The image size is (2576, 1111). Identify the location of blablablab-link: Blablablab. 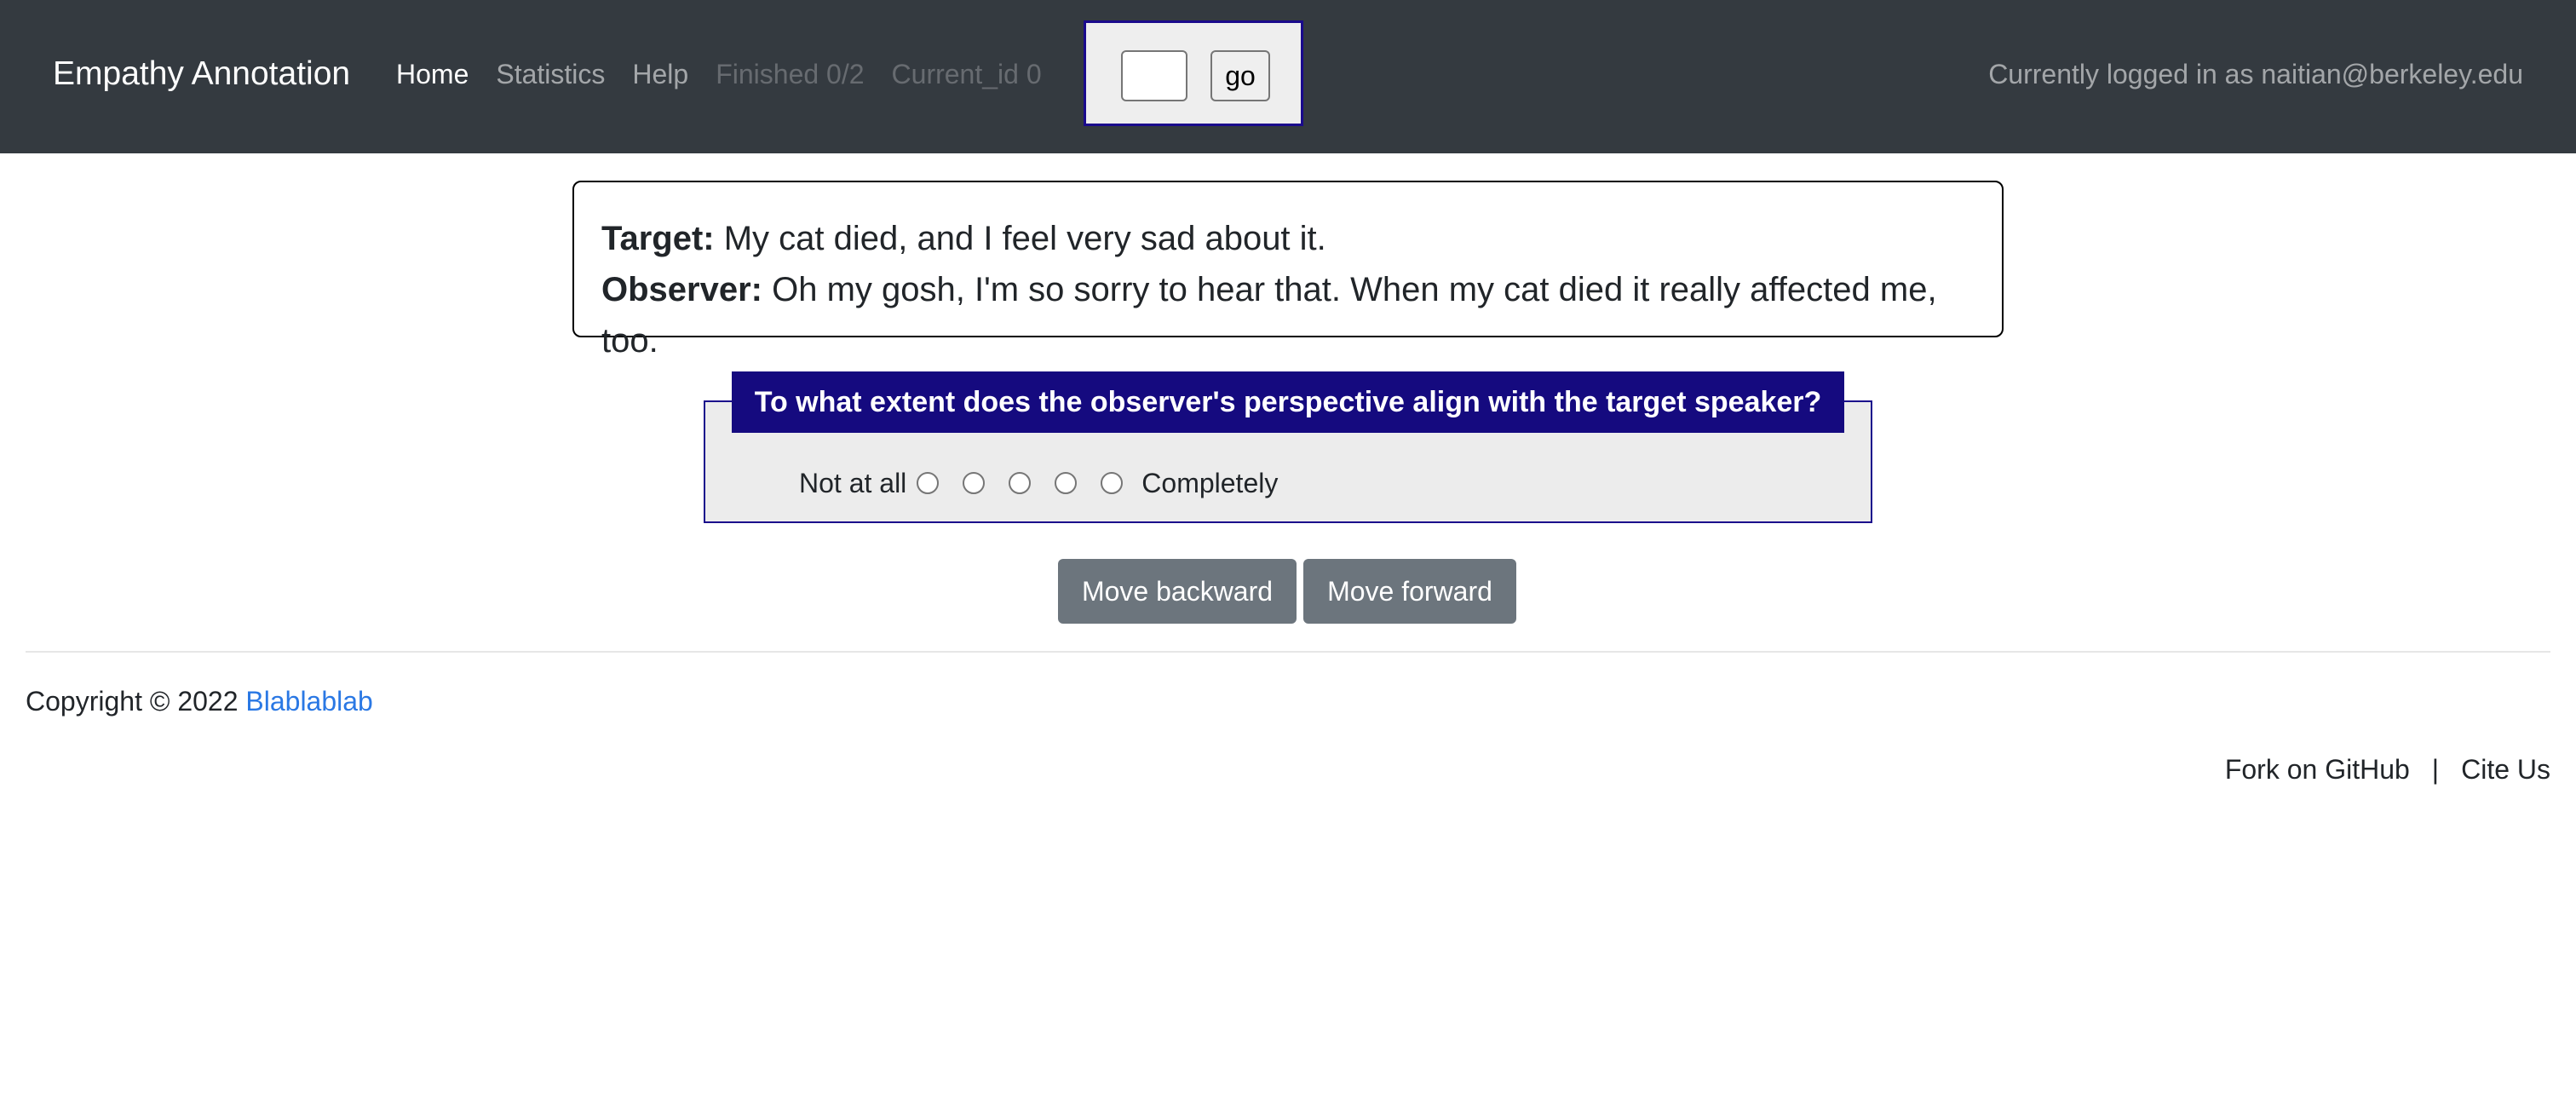
(308, 701).